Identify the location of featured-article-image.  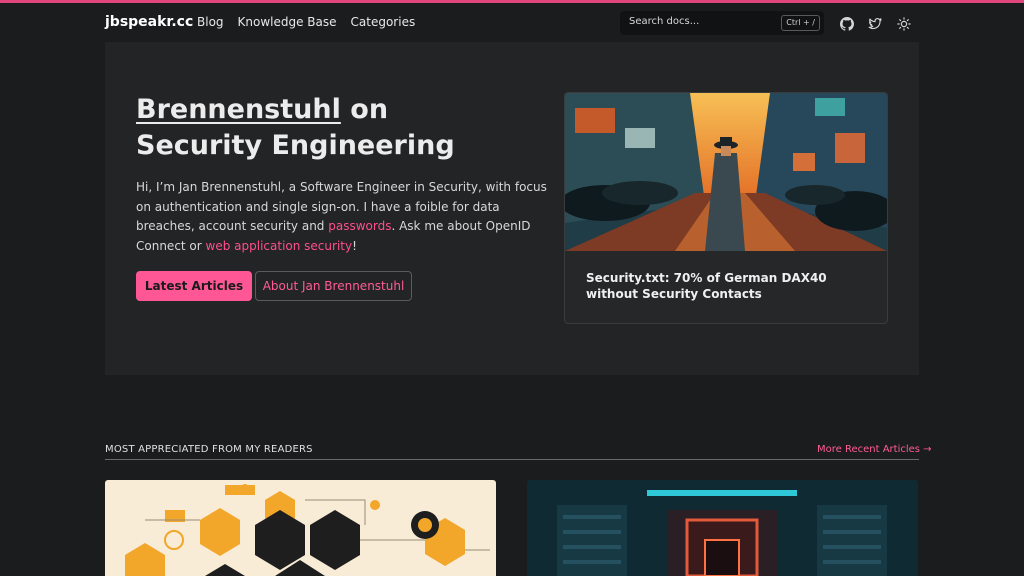
(726, 172).